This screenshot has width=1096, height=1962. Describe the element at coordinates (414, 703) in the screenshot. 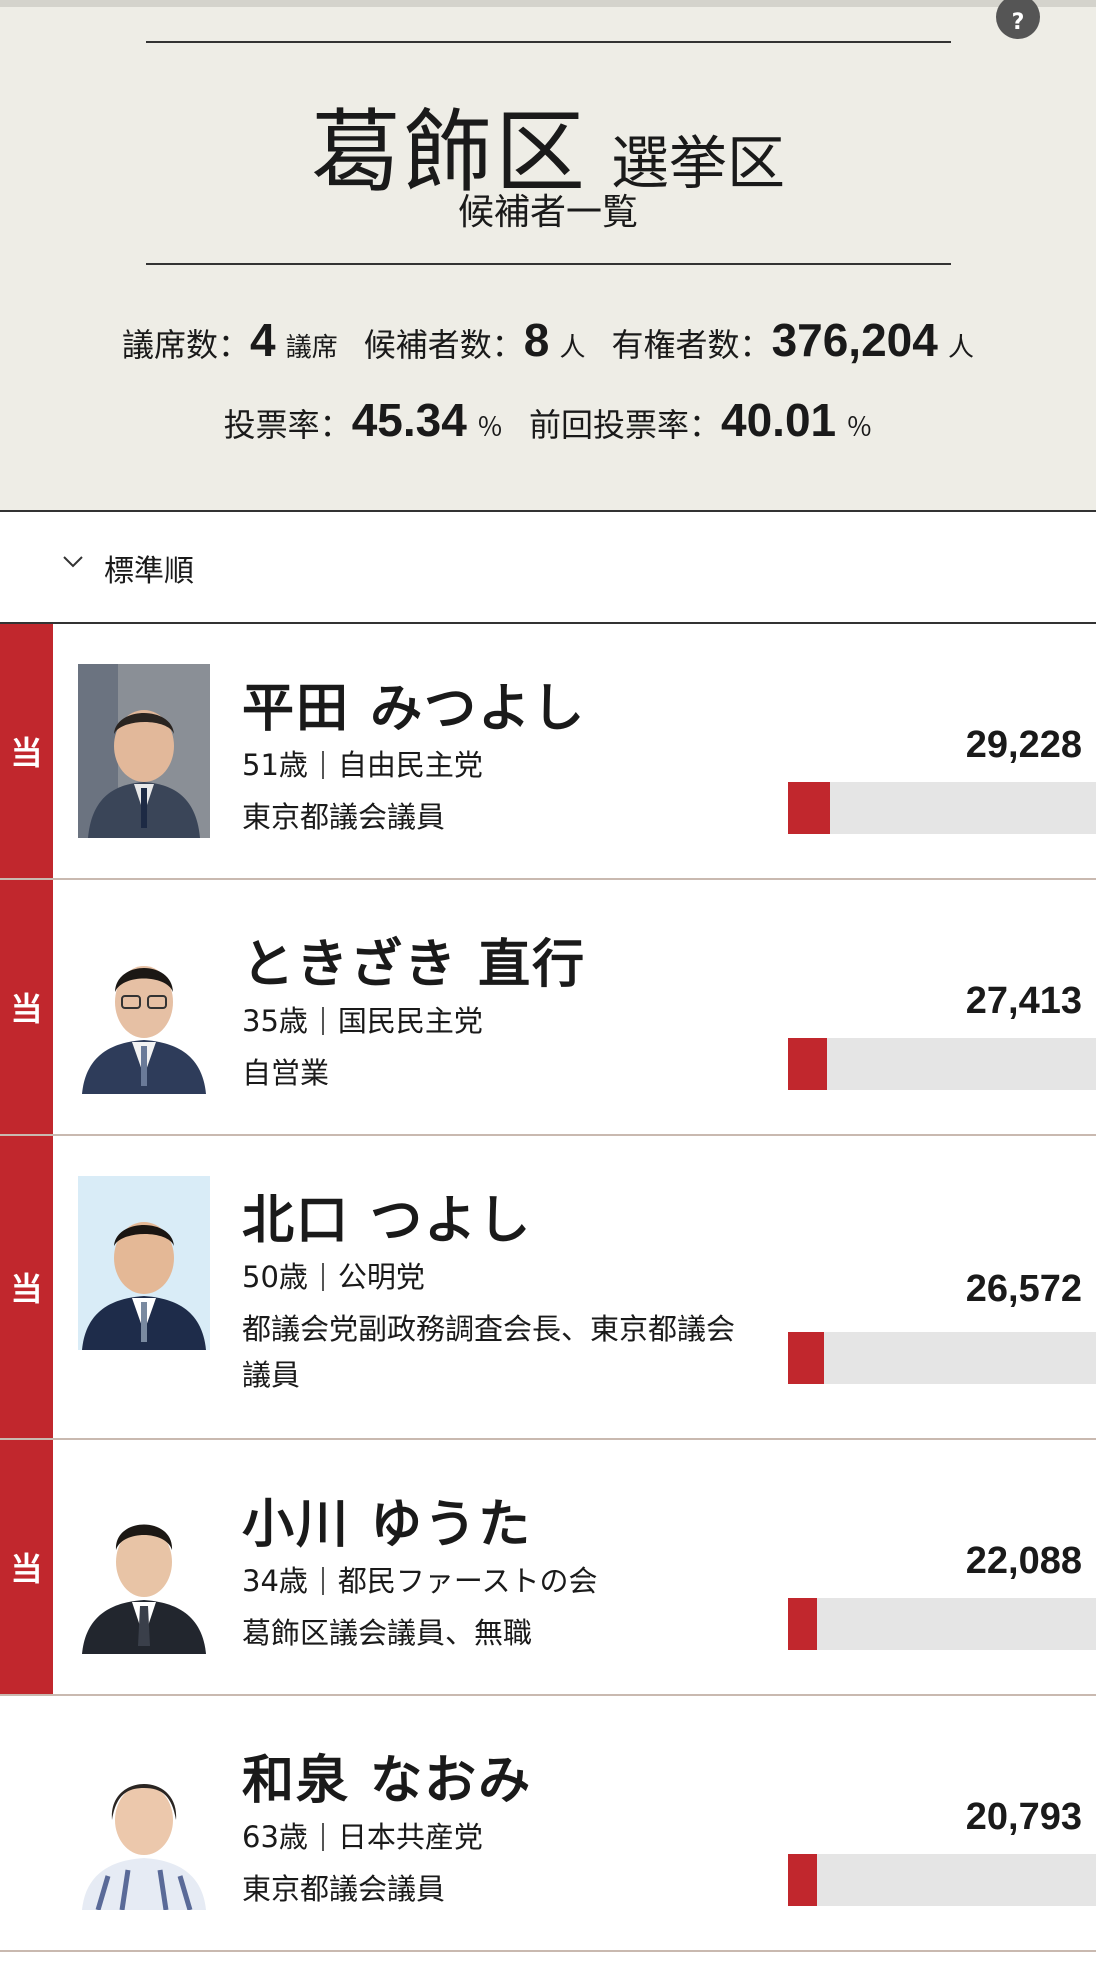

I see `candidate-name: 平田 みつよし` at that location.